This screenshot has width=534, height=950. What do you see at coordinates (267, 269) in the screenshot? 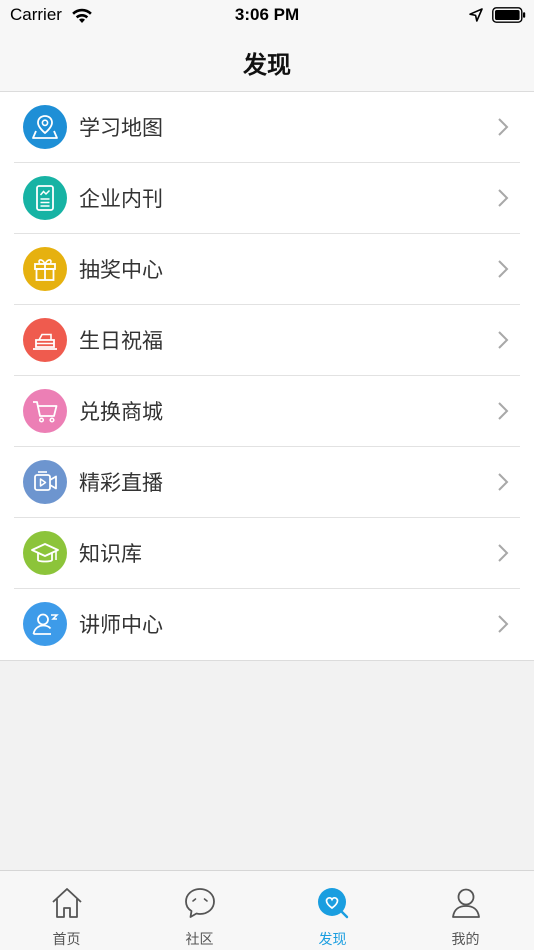
I see `menu-item-lottery-center: 抽奖中心` at bounding box center [267, 269].